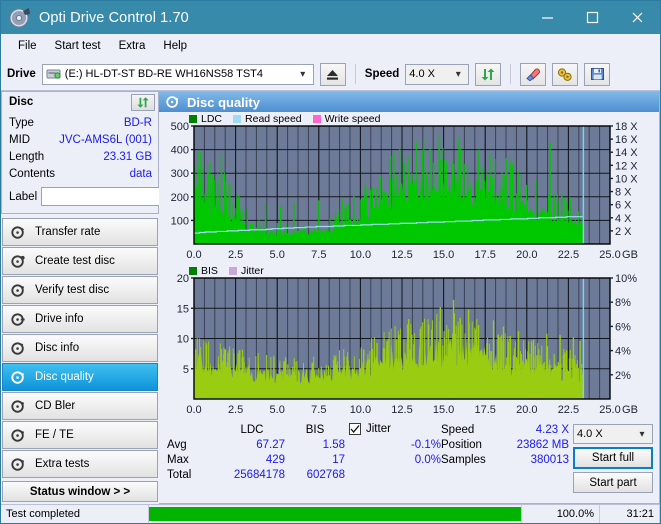  Describe the element at coordinates (437, 74) in the screenshot. I see `speed-select: 4.0 X ▾` at that location.